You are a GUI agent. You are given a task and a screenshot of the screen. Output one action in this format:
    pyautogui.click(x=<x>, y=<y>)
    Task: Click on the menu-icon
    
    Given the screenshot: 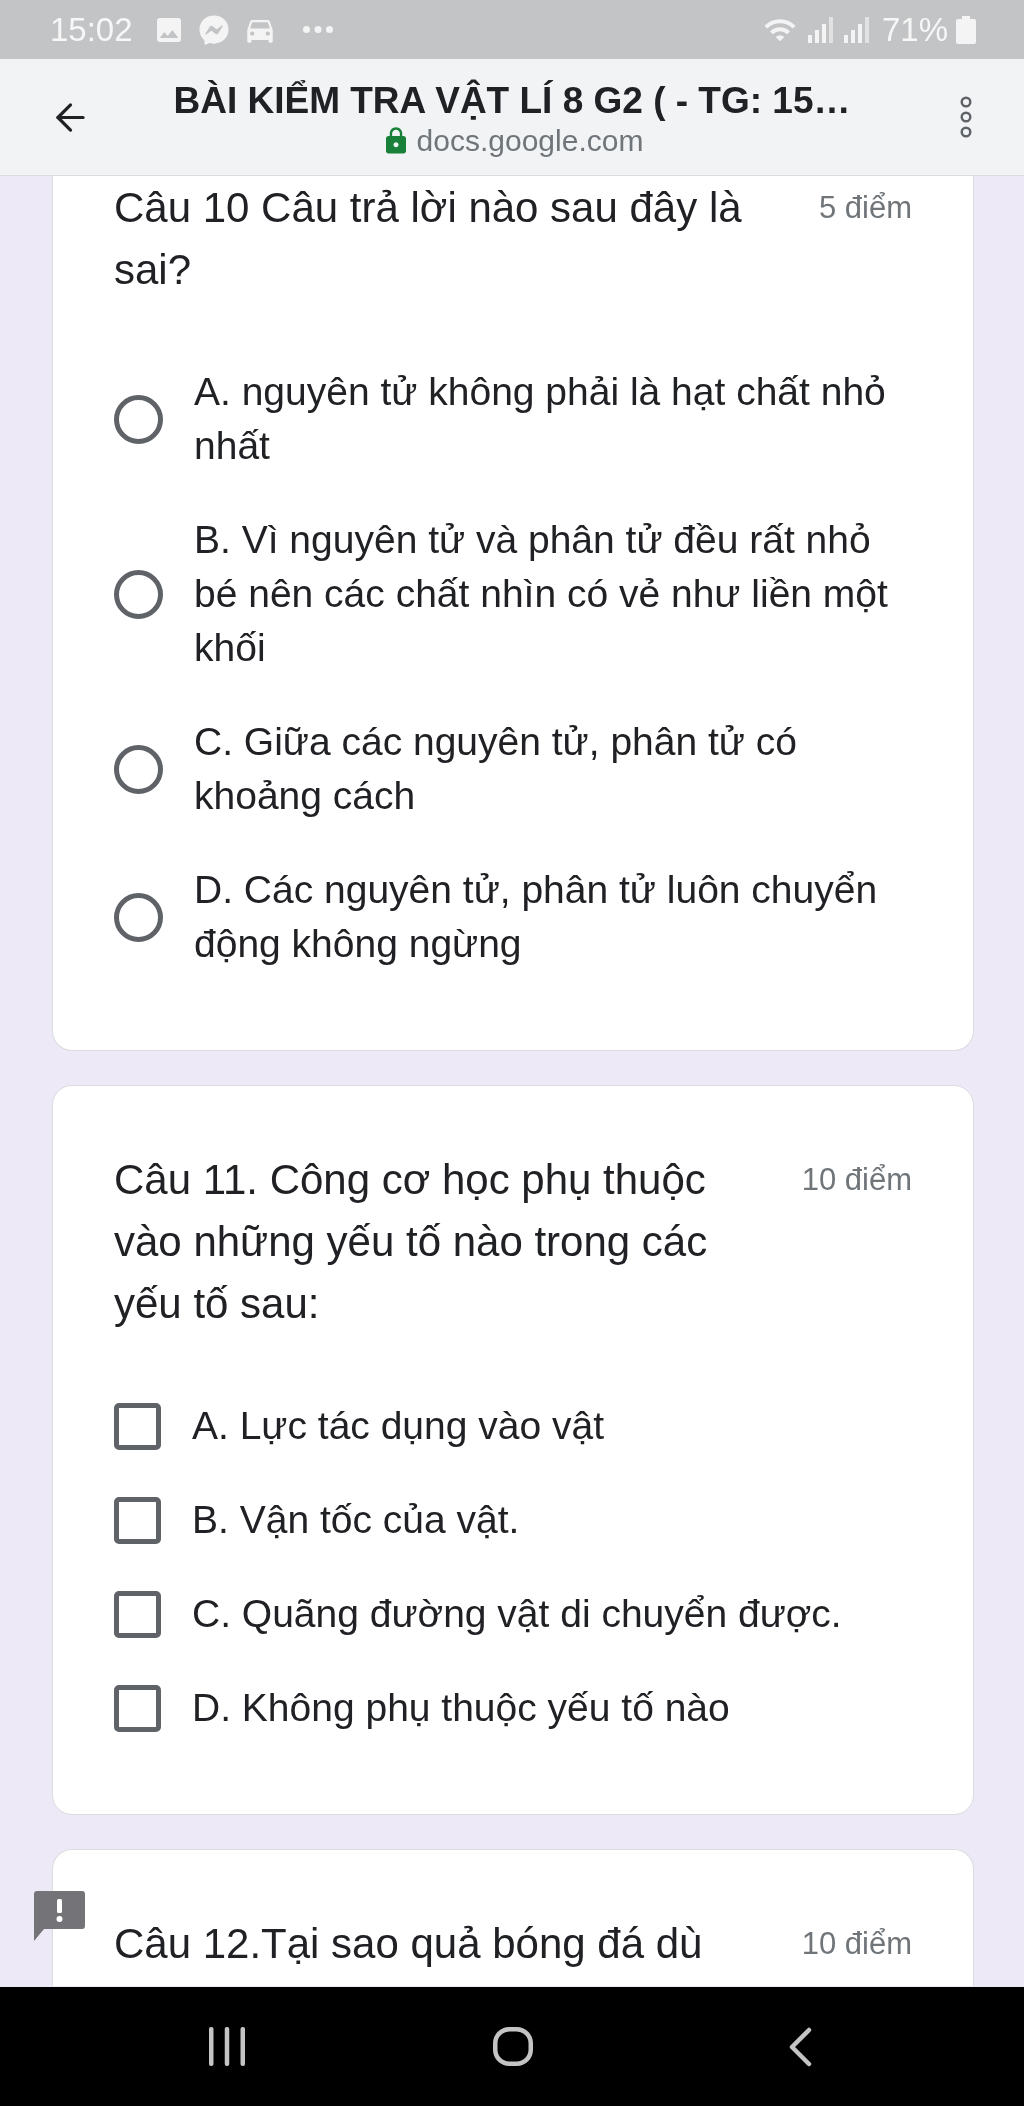 What is the action you would take?
    pyautogui.click(x=966, y=117)
    